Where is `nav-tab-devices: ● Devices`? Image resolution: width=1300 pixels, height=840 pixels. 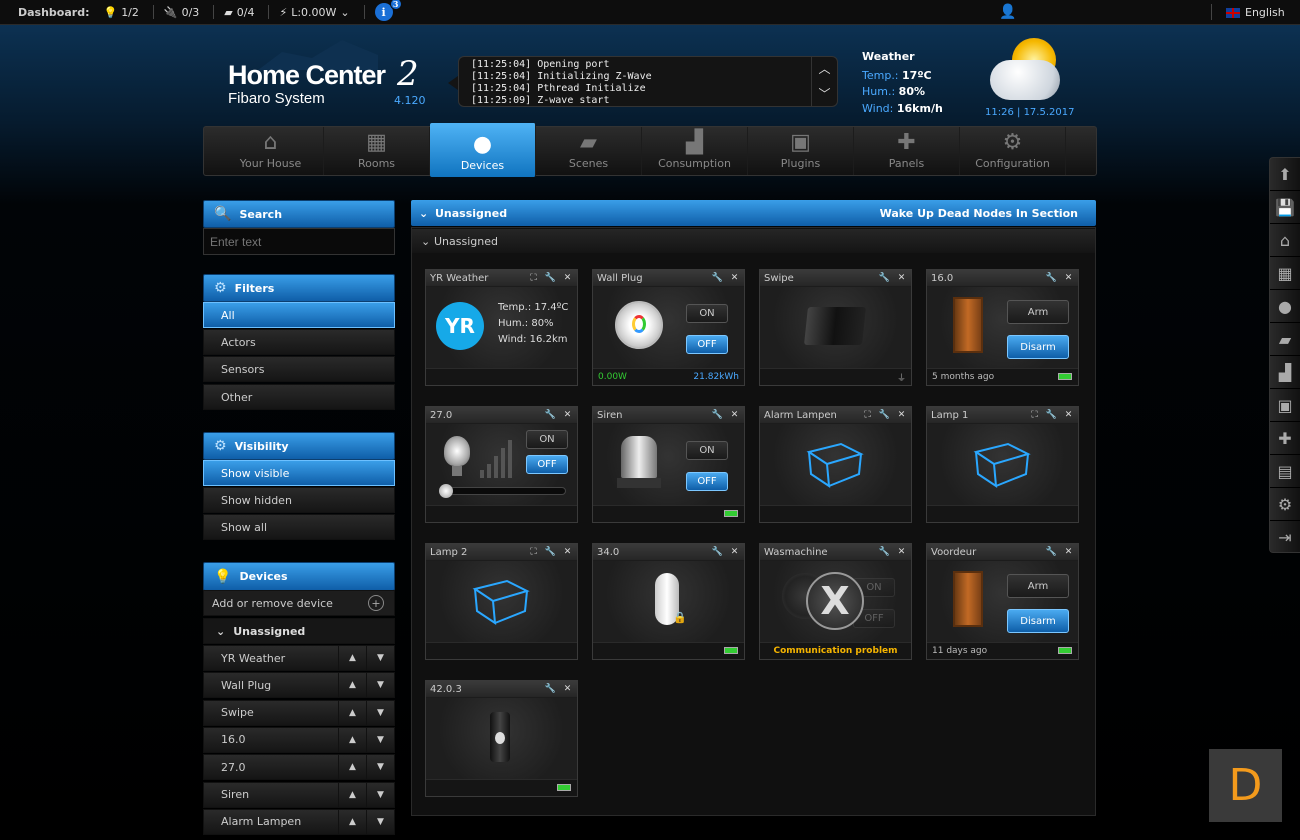 nav-tab-devices: ● Devices is located at coordinates (483, 150).